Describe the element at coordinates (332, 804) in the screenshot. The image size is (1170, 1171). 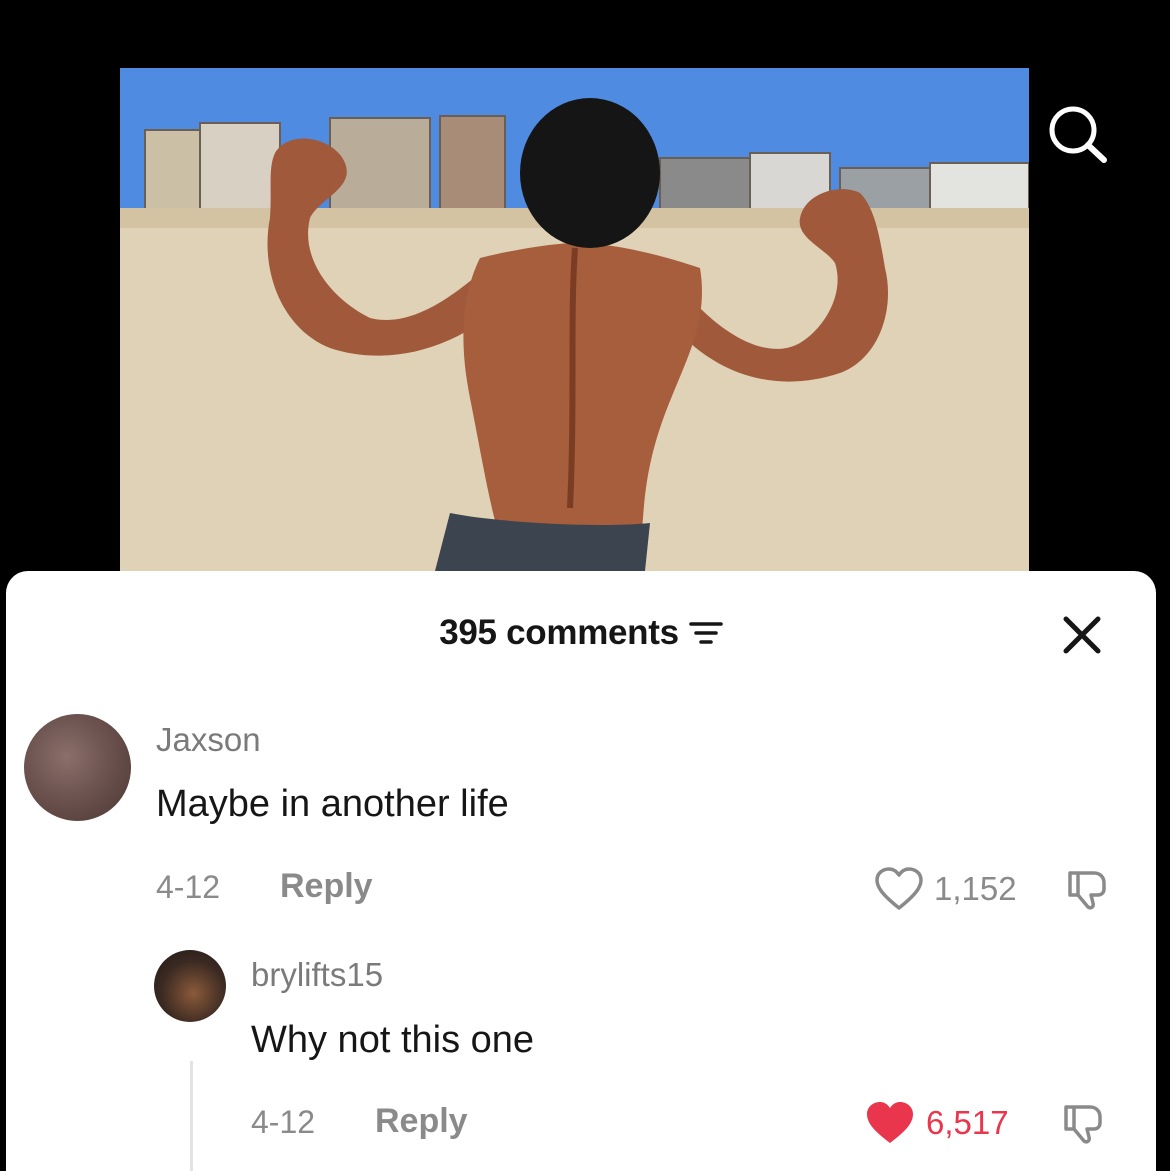
I see `comment-text: Maybe in another life` at that location.